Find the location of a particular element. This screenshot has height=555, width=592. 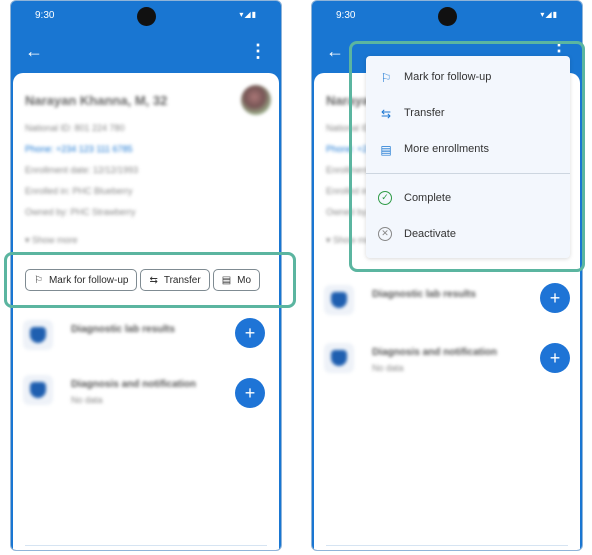

patient-name: Narayan Khanna, M, 32 is located at coordinates (96, 100).